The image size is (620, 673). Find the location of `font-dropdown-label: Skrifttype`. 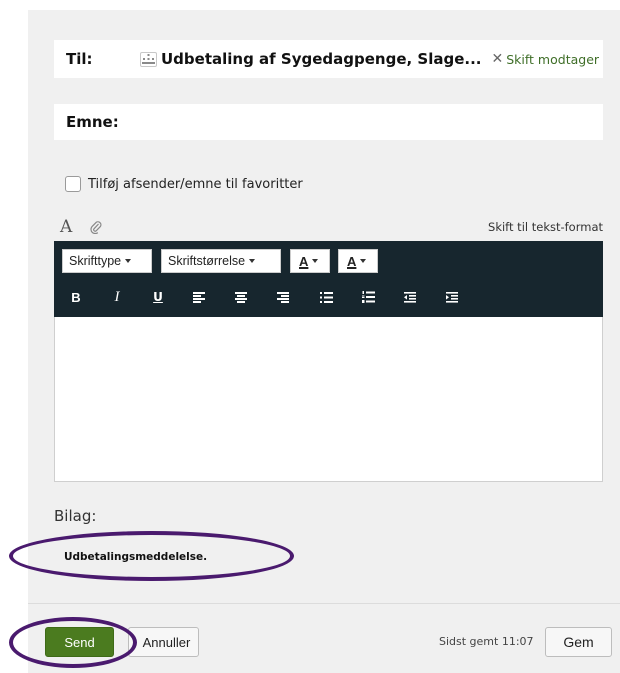

font-dropdown-label: Skrifttype is located at coordinates (95, 261).